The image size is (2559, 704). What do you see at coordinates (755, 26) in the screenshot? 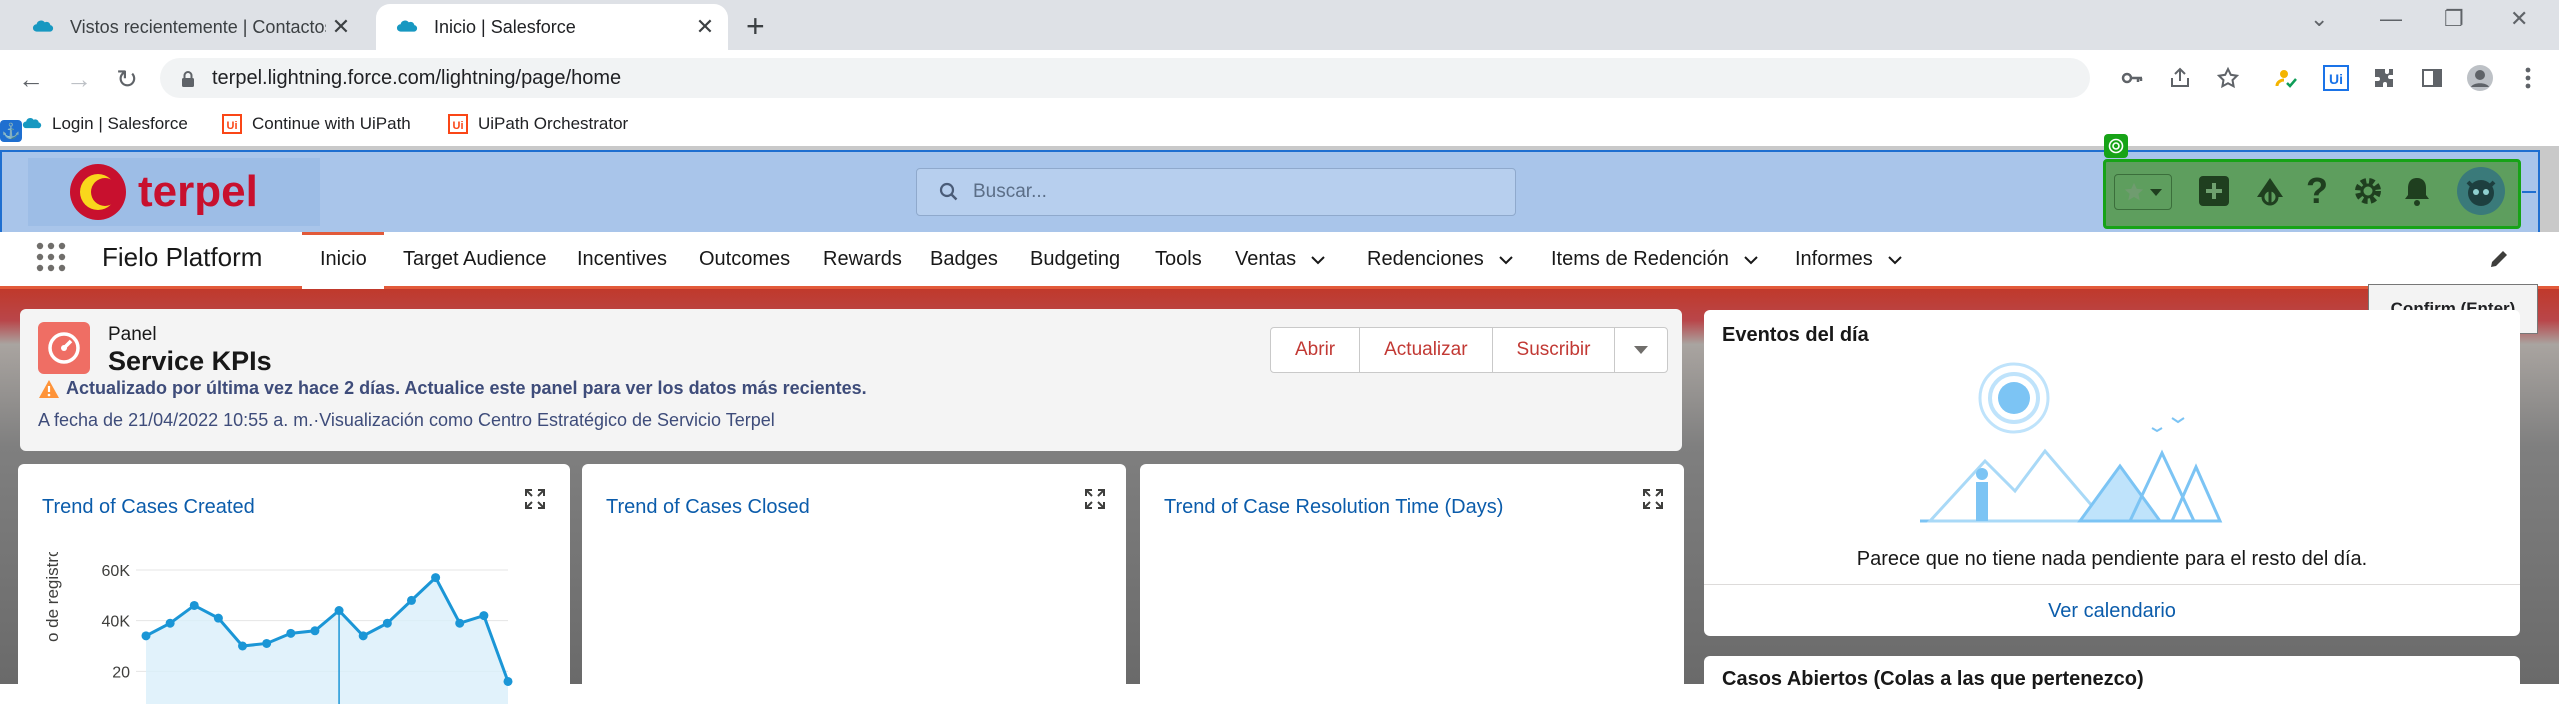
I see `new-tab-icon: +` at bounding box center [755, 26].